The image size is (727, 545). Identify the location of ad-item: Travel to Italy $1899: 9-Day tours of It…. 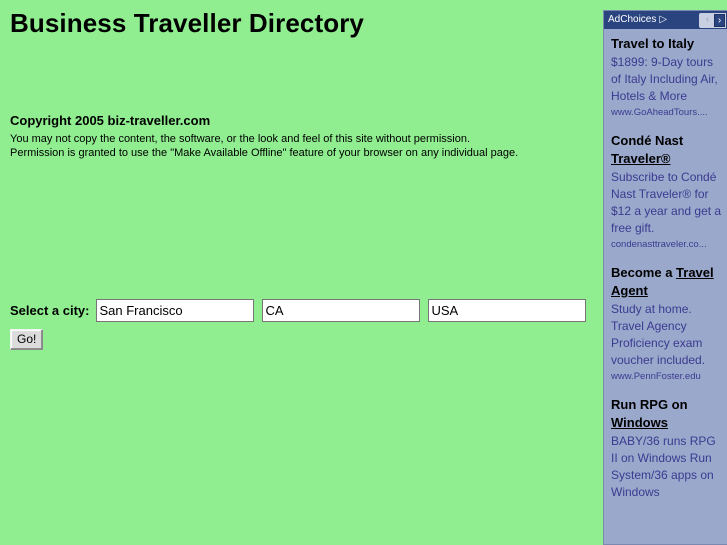
(666, 77).